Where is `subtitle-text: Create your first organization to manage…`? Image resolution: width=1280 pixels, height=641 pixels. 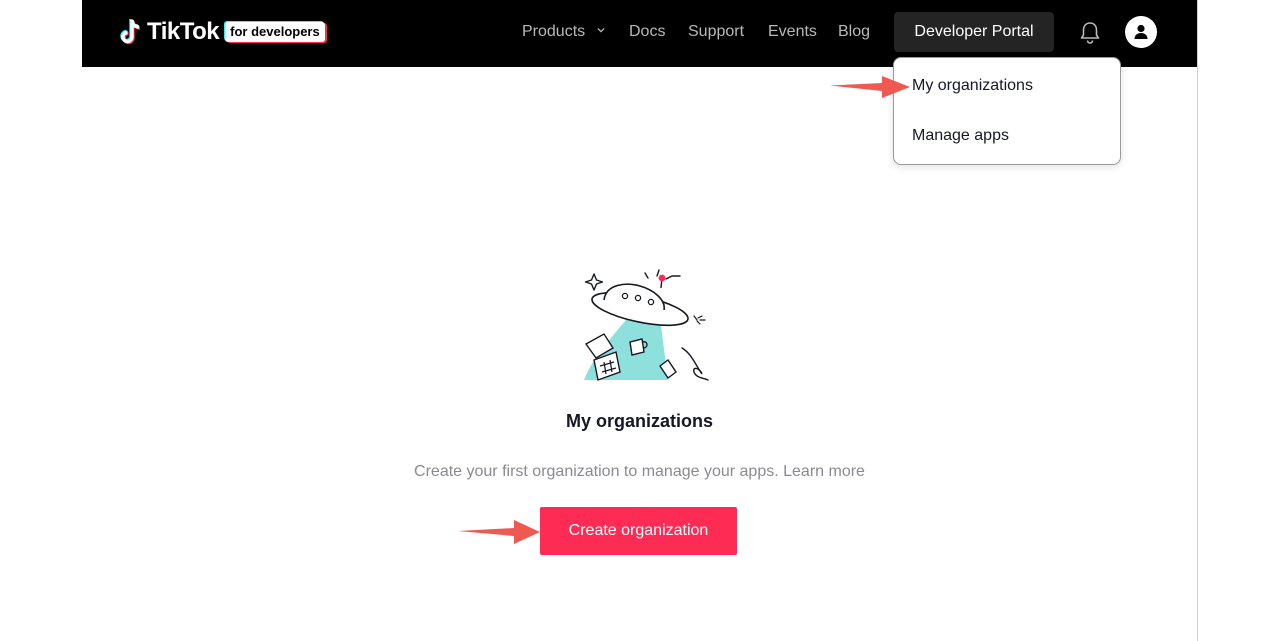
subtitle-text: Create your first organization to manage… is located at coordinates (596, 471).